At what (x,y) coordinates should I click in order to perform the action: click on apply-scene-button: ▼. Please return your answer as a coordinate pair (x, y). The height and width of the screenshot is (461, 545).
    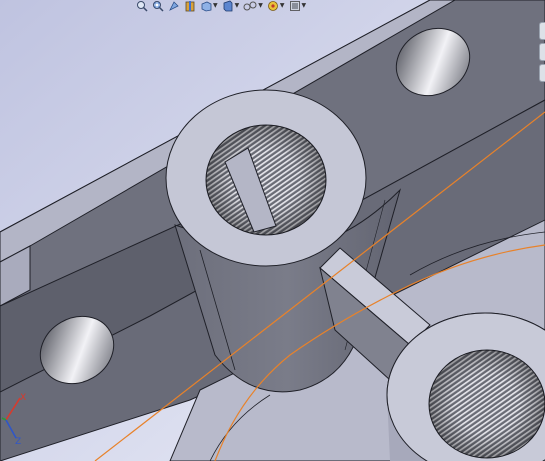
    Looking at the image, I should click on (298, 6).